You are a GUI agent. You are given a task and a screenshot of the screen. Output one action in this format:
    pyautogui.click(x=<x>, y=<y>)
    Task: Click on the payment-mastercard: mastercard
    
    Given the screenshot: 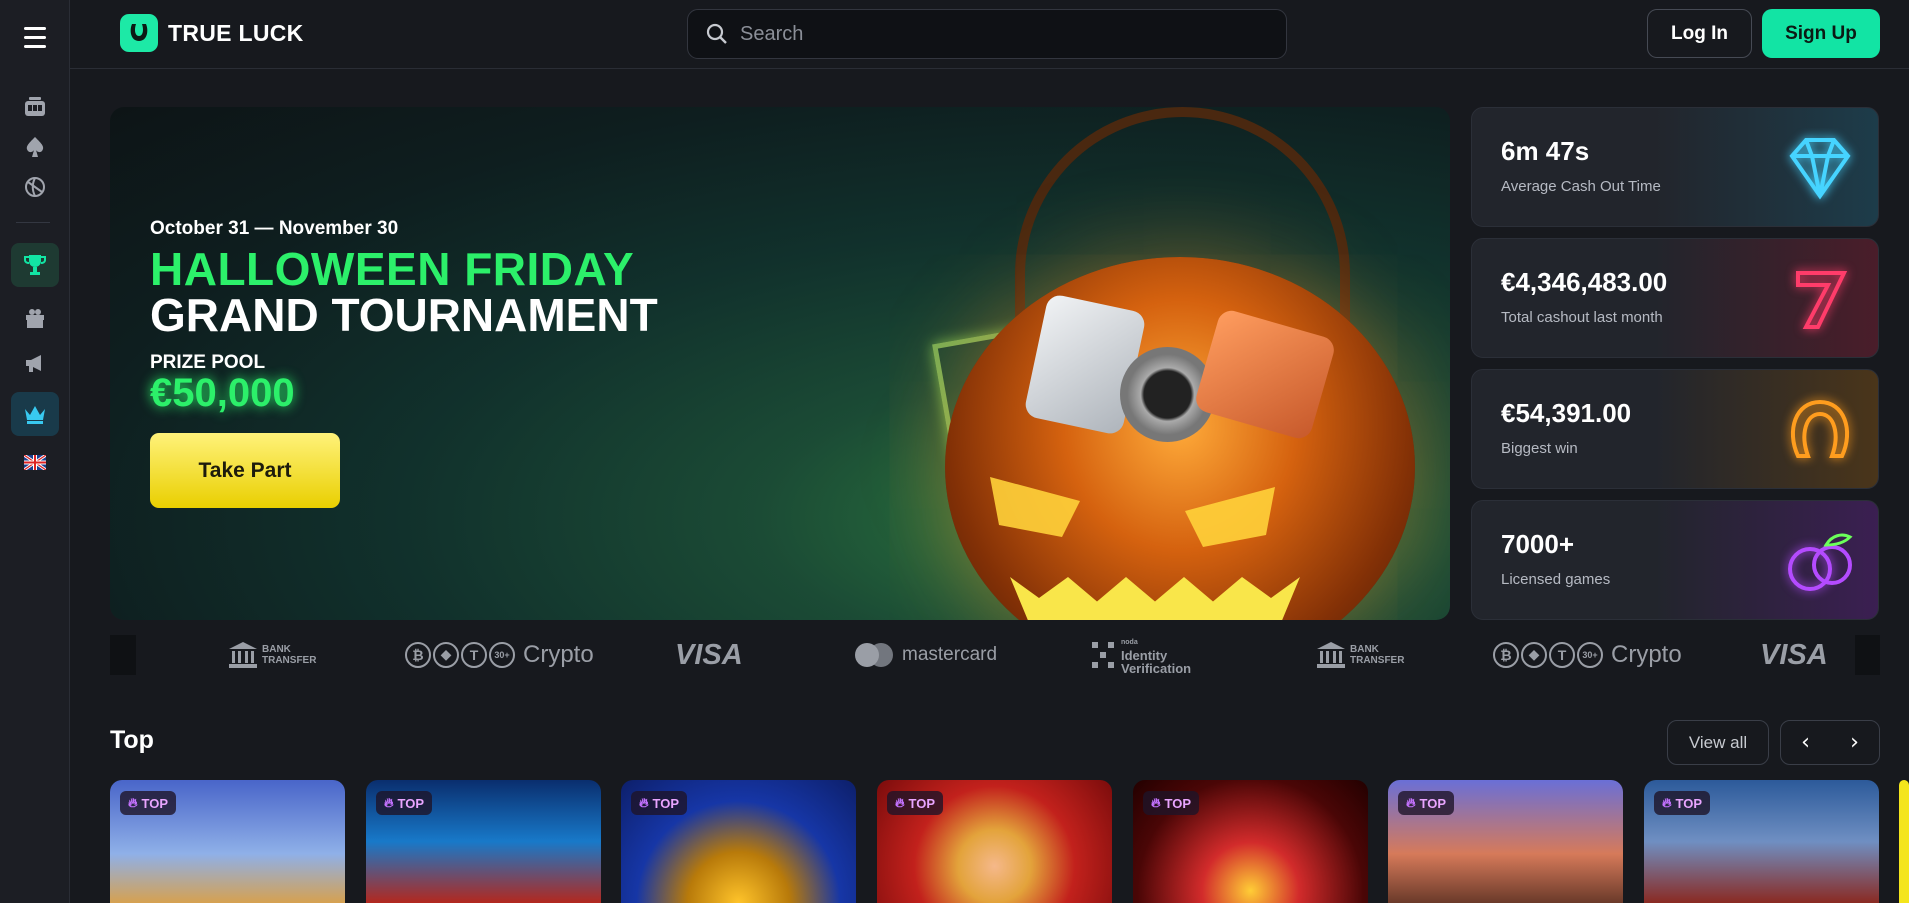 What is the action you would take?
    pyautogui.click(x=924, y=655)
    